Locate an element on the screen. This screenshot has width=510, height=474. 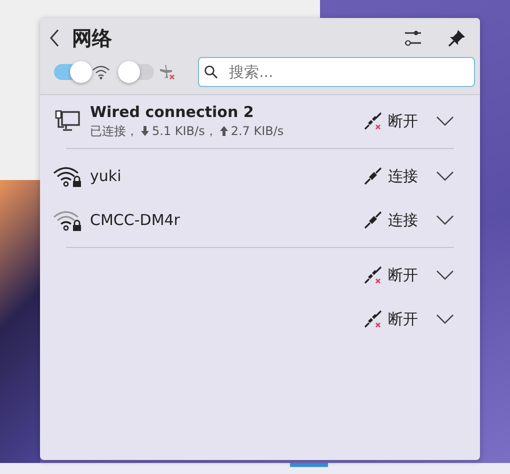
active-task-indicator is located at coordinates (309, 465).